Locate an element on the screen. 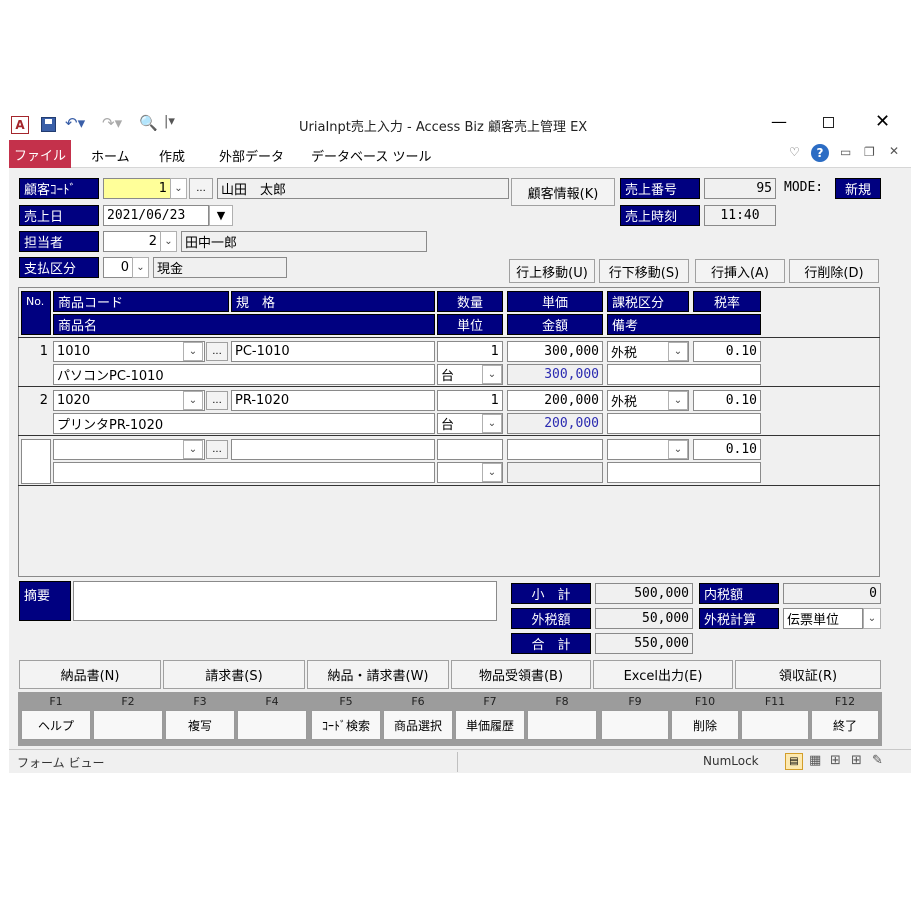 The height and width of the screenshot is (920, 920). copy-fkey-button: 複写 is located at coordinates (200, 725).